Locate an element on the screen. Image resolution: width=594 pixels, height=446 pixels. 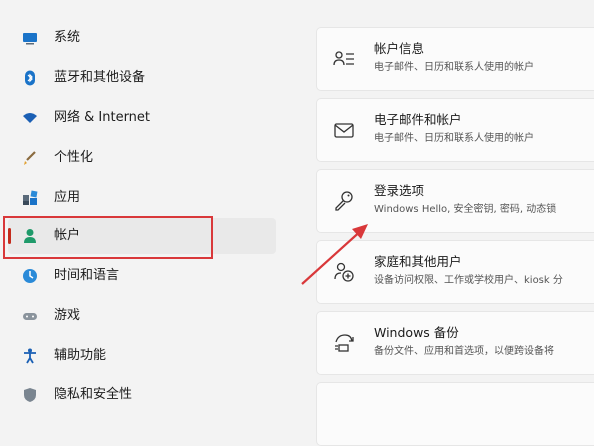
wifi-icon is located at coordinates (30, 118).